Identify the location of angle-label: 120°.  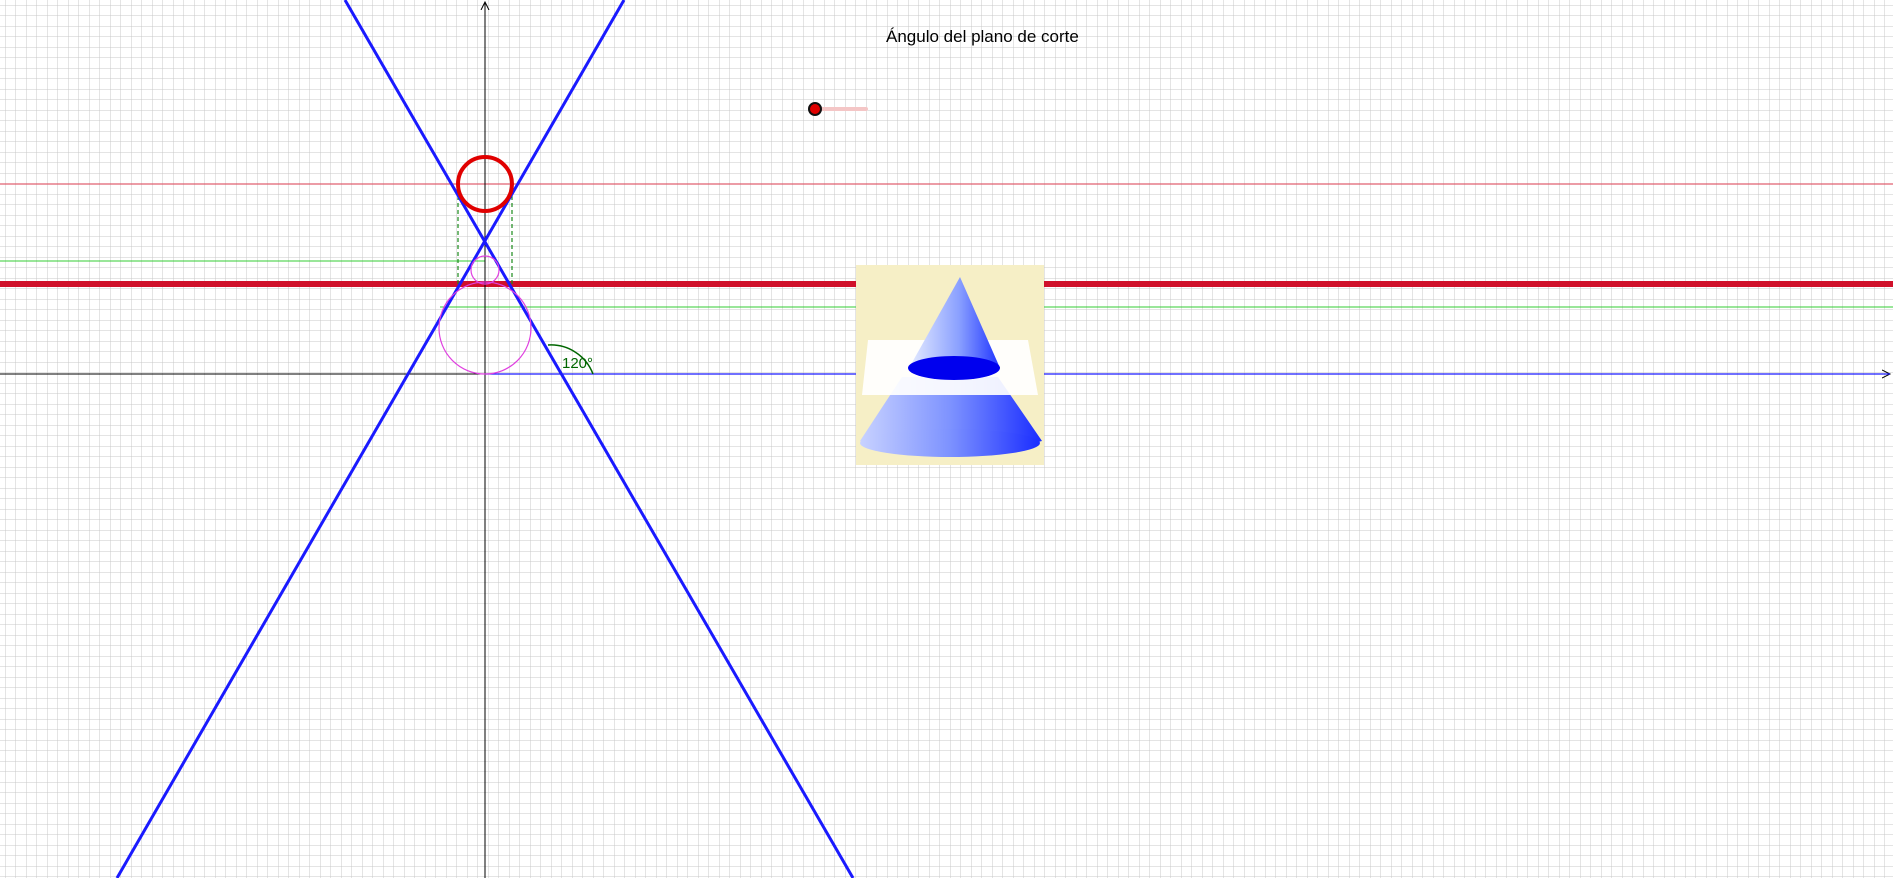
(577, 363).